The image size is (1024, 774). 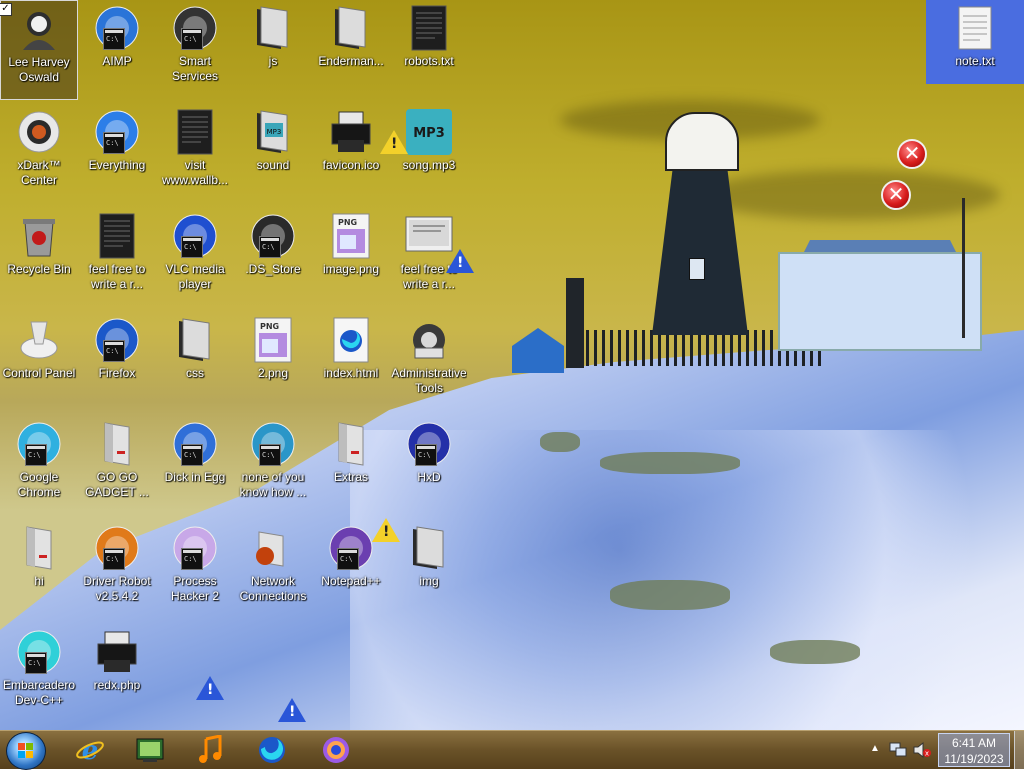 What do you see at coordinates (429, 570) in the screenshot?
I see `desktop-icon-img: img` at bounding box center [429, 570].